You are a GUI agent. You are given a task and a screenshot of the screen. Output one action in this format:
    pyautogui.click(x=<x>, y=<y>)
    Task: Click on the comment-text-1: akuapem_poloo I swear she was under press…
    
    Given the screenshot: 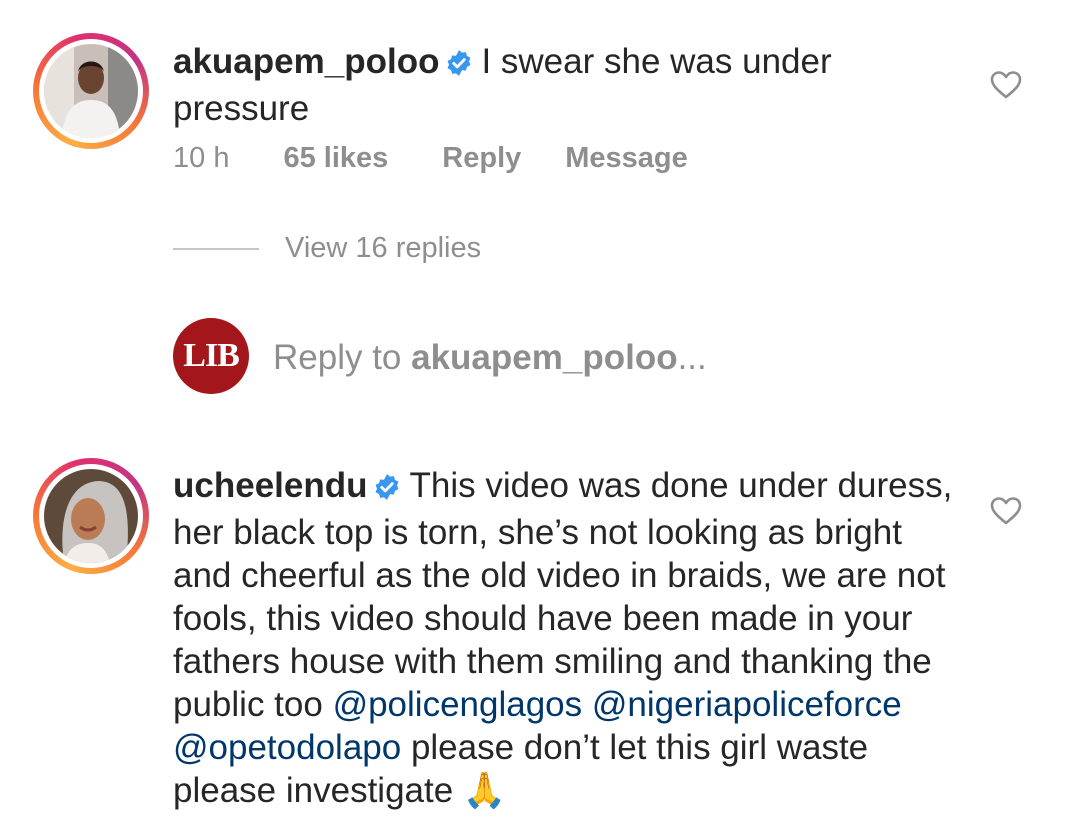 What is the action you would take?
    pyautogui.click(x=553, y=85)
    